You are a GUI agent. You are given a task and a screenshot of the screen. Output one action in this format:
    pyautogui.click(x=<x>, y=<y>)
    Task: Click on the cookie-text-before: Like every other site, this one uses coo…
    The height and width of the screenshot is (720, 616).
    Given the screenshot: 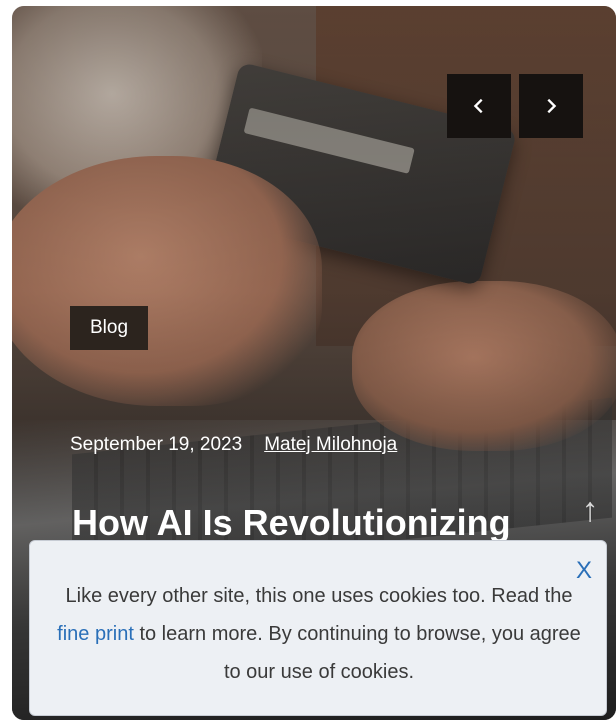 What is the action you would take?
    pyautogui.click(x=319, y=596)
    